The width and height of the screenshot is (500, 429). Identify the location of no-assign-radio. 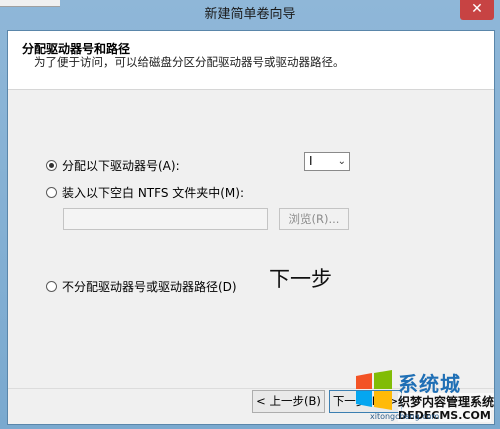
(51, 286).